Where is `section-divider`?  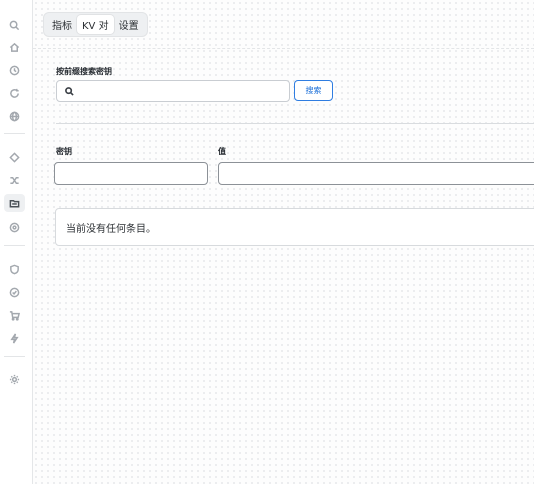
section-divider is located at coordinates (295, 123).